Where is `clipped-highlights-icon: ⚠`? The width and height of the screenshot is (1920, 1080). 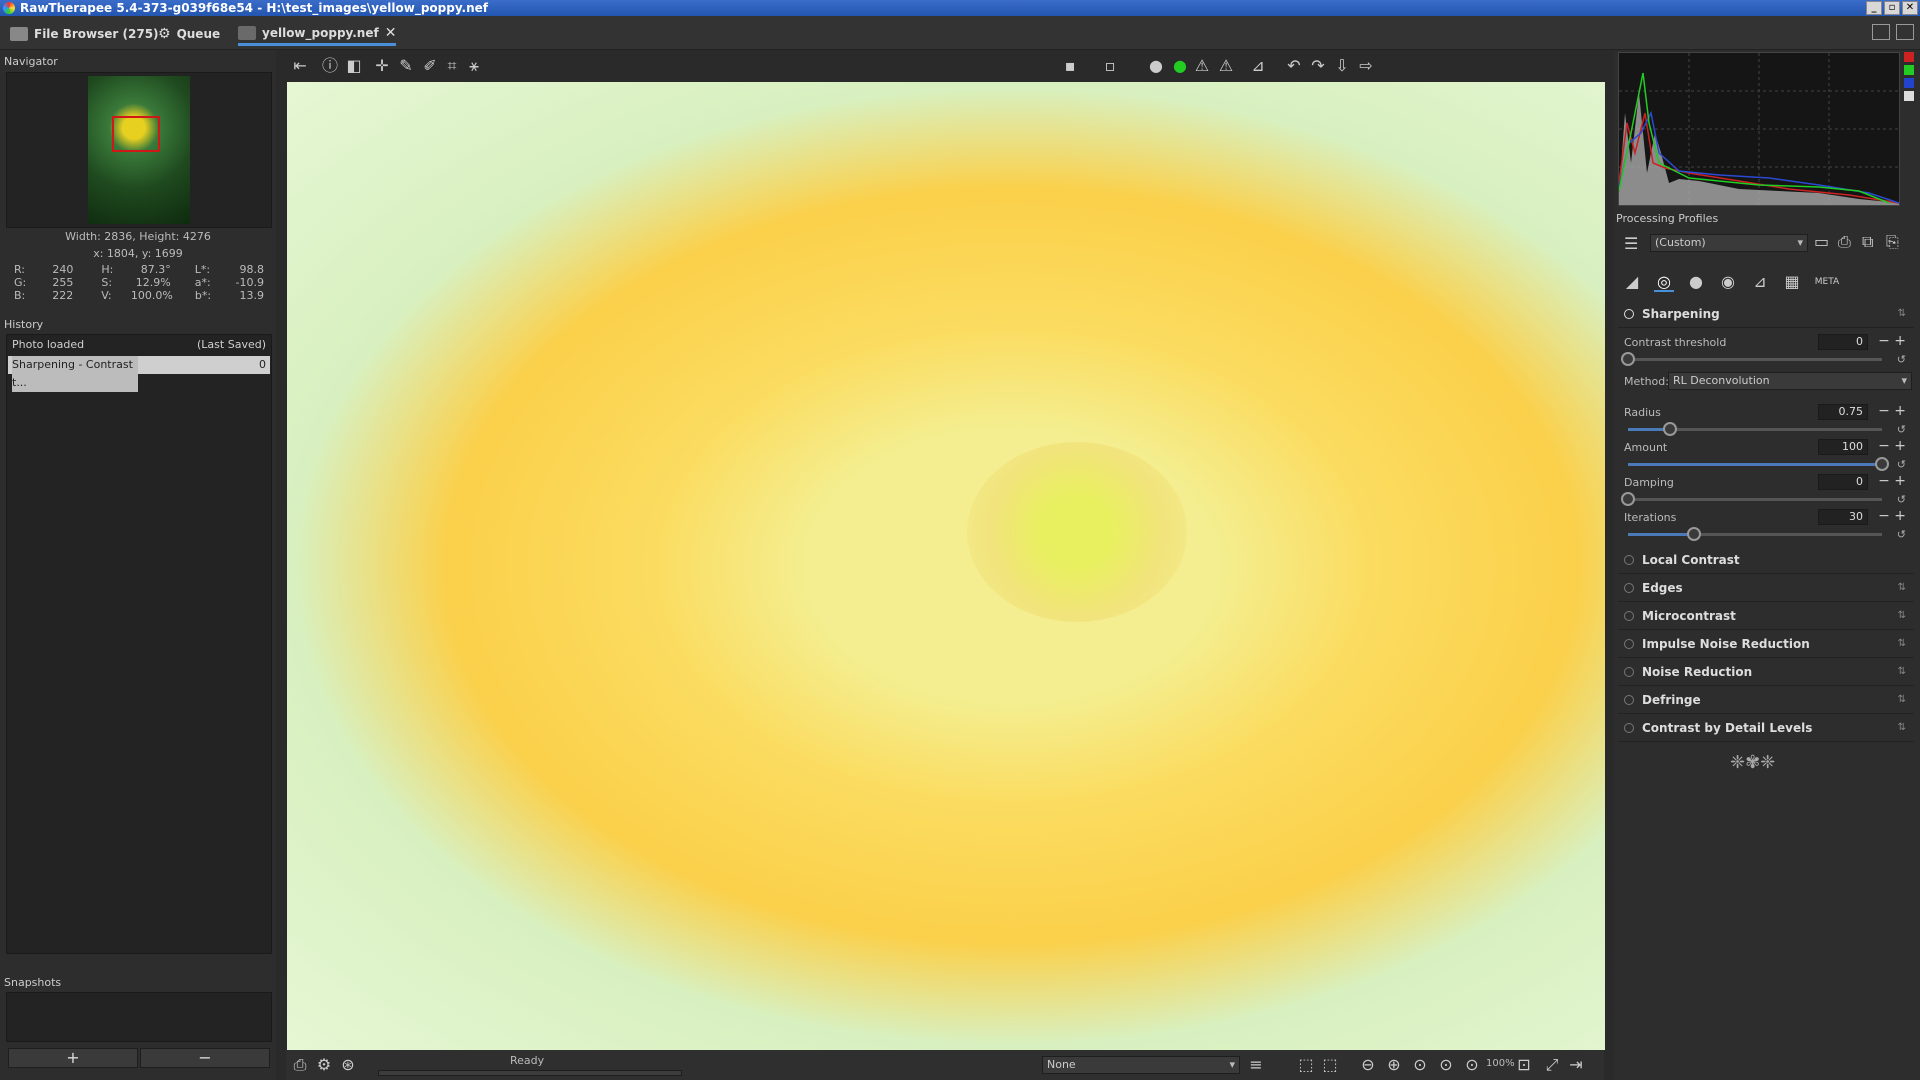 clipped-highlights-icon: ⚠ is located at coordinates (1226, 66).